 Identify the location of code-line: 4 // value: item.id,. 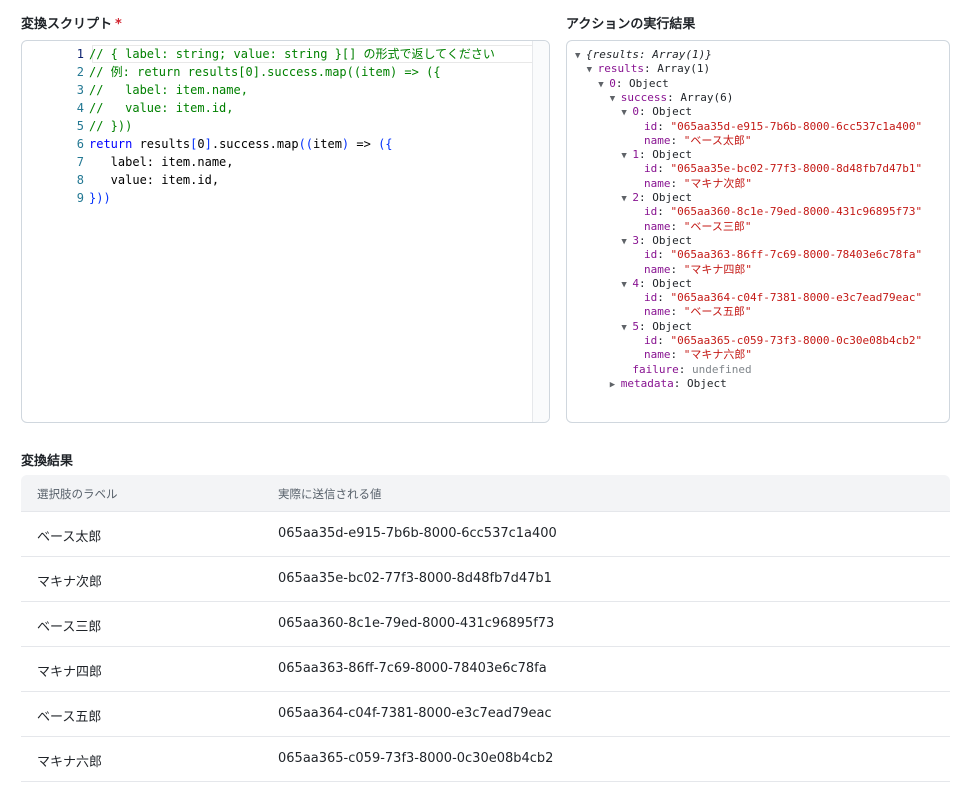
(277, 108).